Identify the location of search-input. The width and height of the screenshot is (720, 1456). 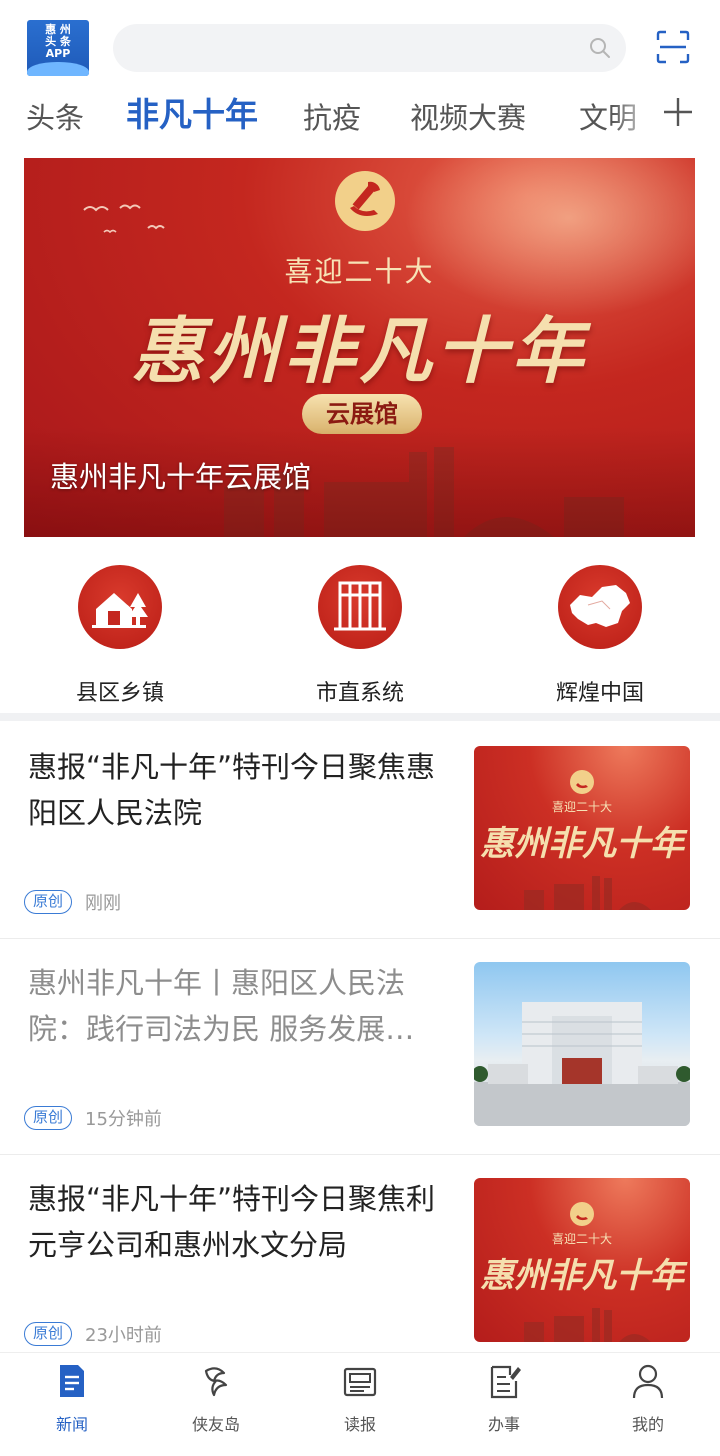
(369, 48).